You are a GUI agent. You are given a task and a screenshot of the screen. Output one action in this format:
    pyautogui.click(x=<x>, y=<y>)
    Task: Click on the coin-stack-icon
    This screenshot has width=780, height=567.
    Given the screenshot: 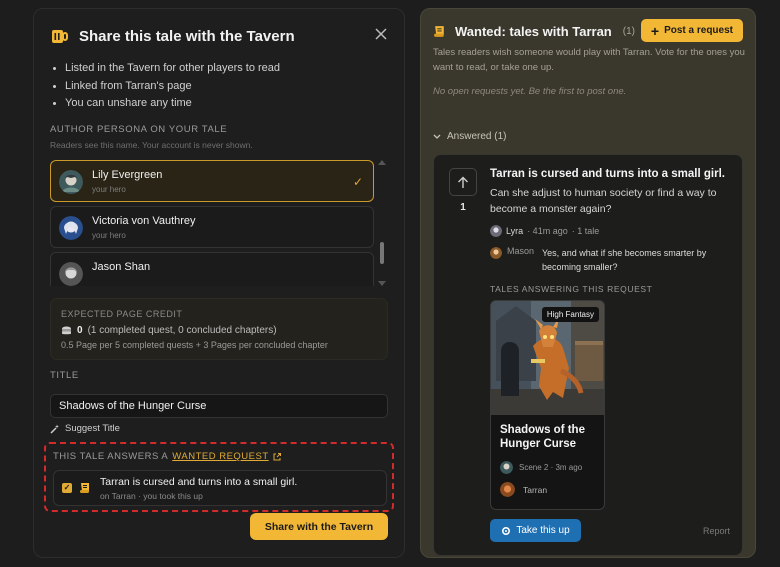 What is the action you would take?
    pyautogui.click(x=66, y=330)
    